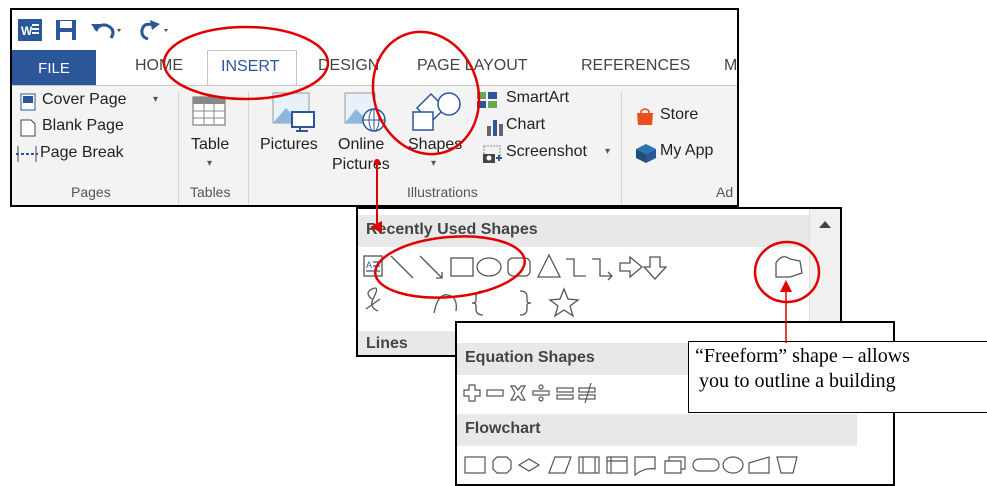 This screenshot has height=486, width=987. Describe the element at coordinates (786, 286) in the screenshot. I see `callout-pointer-arrowhead` at that location.